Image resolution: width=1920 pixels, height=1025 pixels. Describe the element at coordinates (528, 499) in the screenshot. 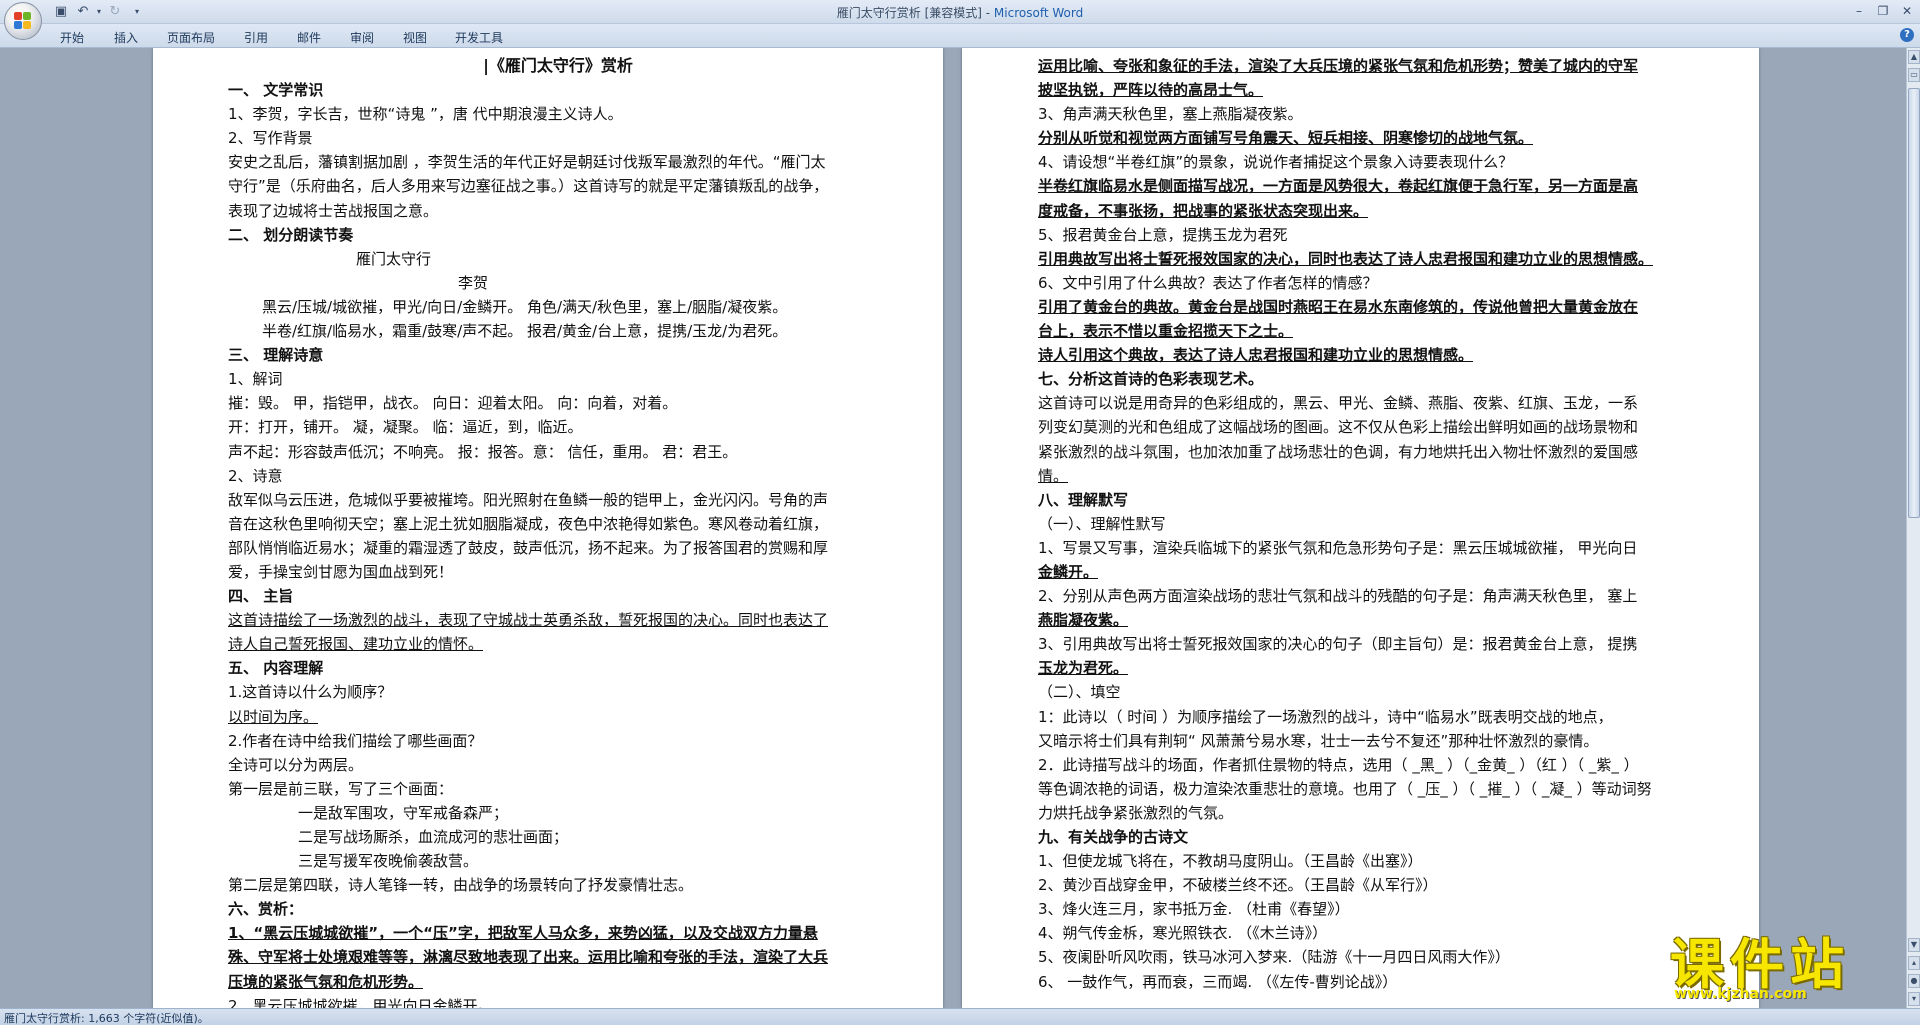

I see `text-line: 敌军似乌云压进，危城似乎要被摧垮。阳光照射在鱼鳞一般的铠甲上，金光闪闪。号角的声` at that location.